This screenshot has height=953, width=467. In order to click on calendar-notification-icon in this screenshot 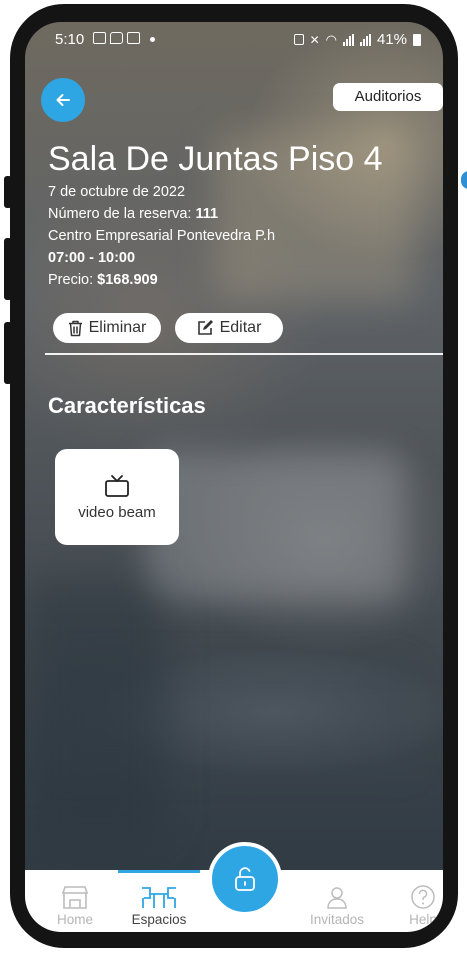, I will do `click(133, 38)`.